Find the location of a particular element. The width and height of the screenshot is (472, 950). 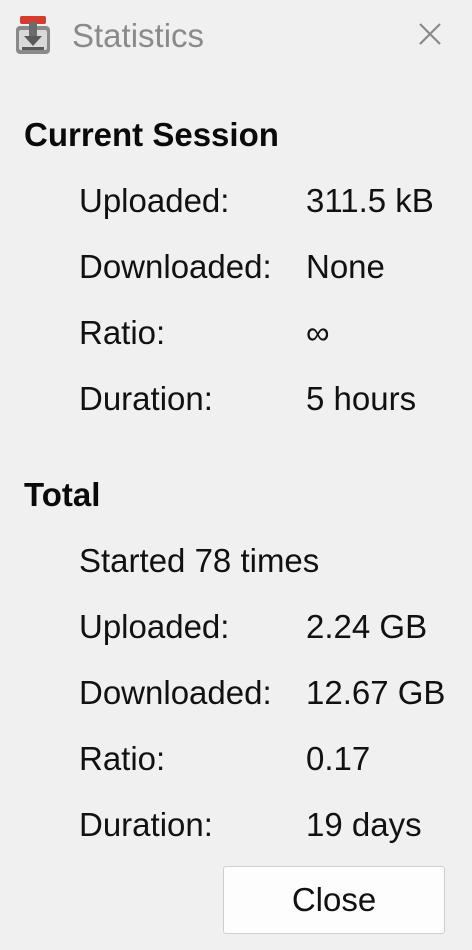

total-uploaded-label: Uploaded: is located at coordinates (154, 626).